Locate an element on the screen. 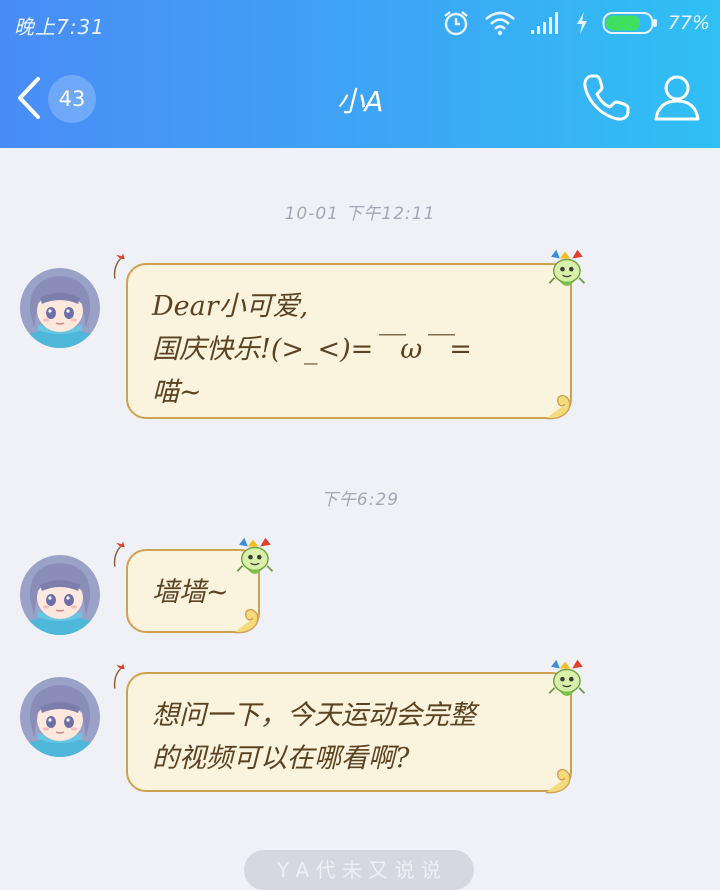  timestamp: 10-01 下午12:11 is located at coordinates (360, 214).